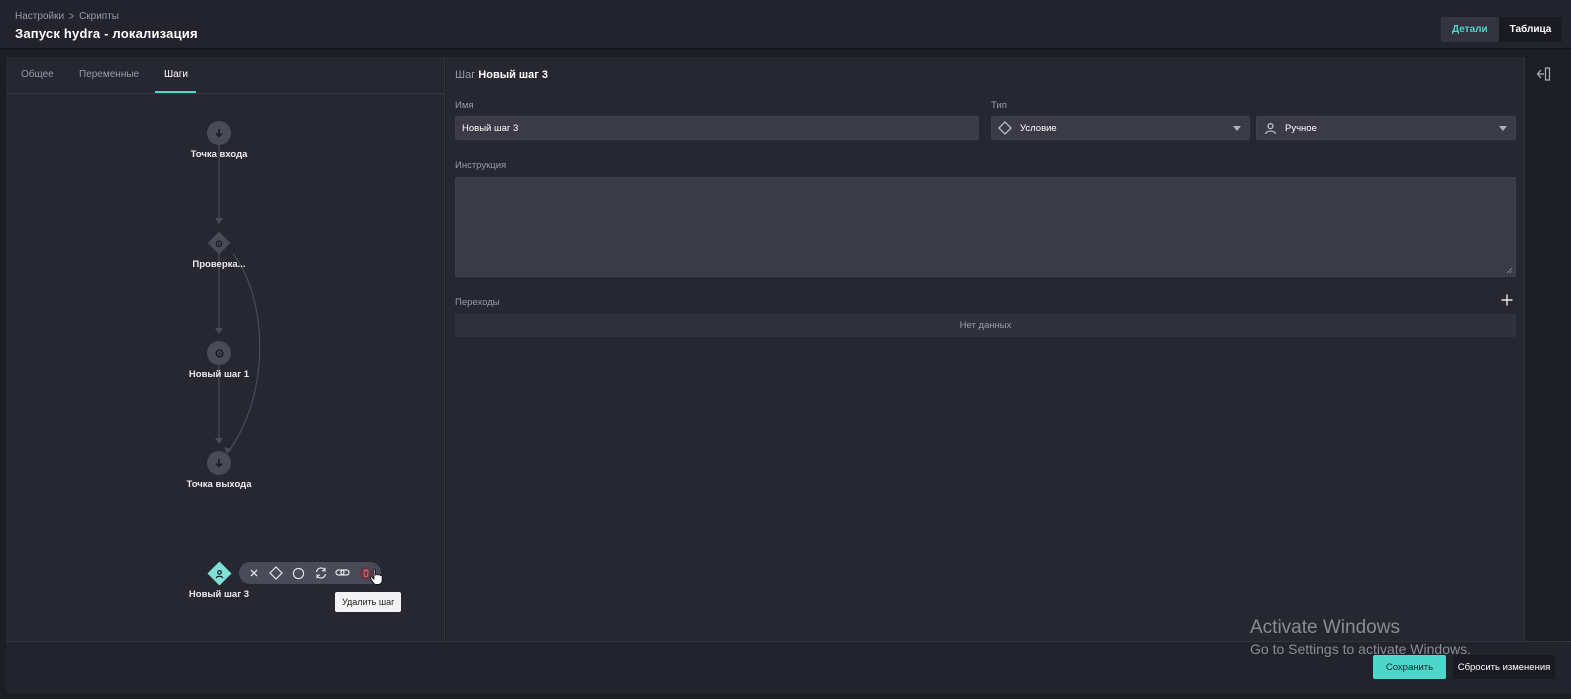  Describe the element at coordinates (1531, 29) in the screenshot. I see `view-table-button: Таблица` at that location.